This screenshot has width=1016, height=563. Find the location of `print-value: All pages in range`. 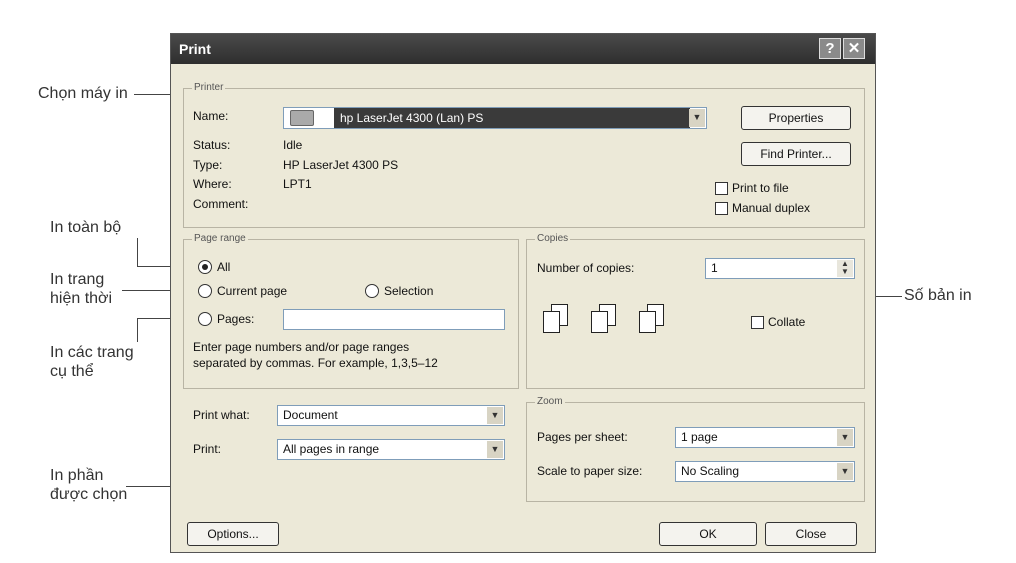

print-value: All pages in range is located at coordinates (331, 449).